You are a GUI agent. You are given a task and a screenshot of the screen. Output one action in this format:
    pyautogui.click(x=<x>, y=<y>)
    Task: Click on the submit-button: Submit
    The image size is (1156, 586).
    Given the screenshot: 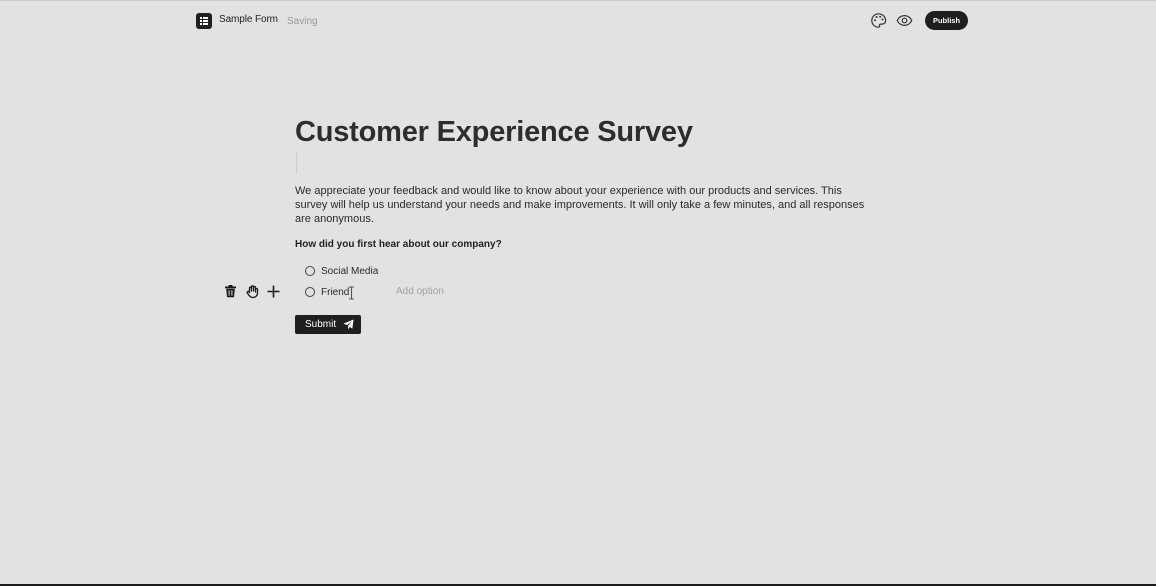 What is the action you would take?
    pyautogui.click(x=328, y=324)
    